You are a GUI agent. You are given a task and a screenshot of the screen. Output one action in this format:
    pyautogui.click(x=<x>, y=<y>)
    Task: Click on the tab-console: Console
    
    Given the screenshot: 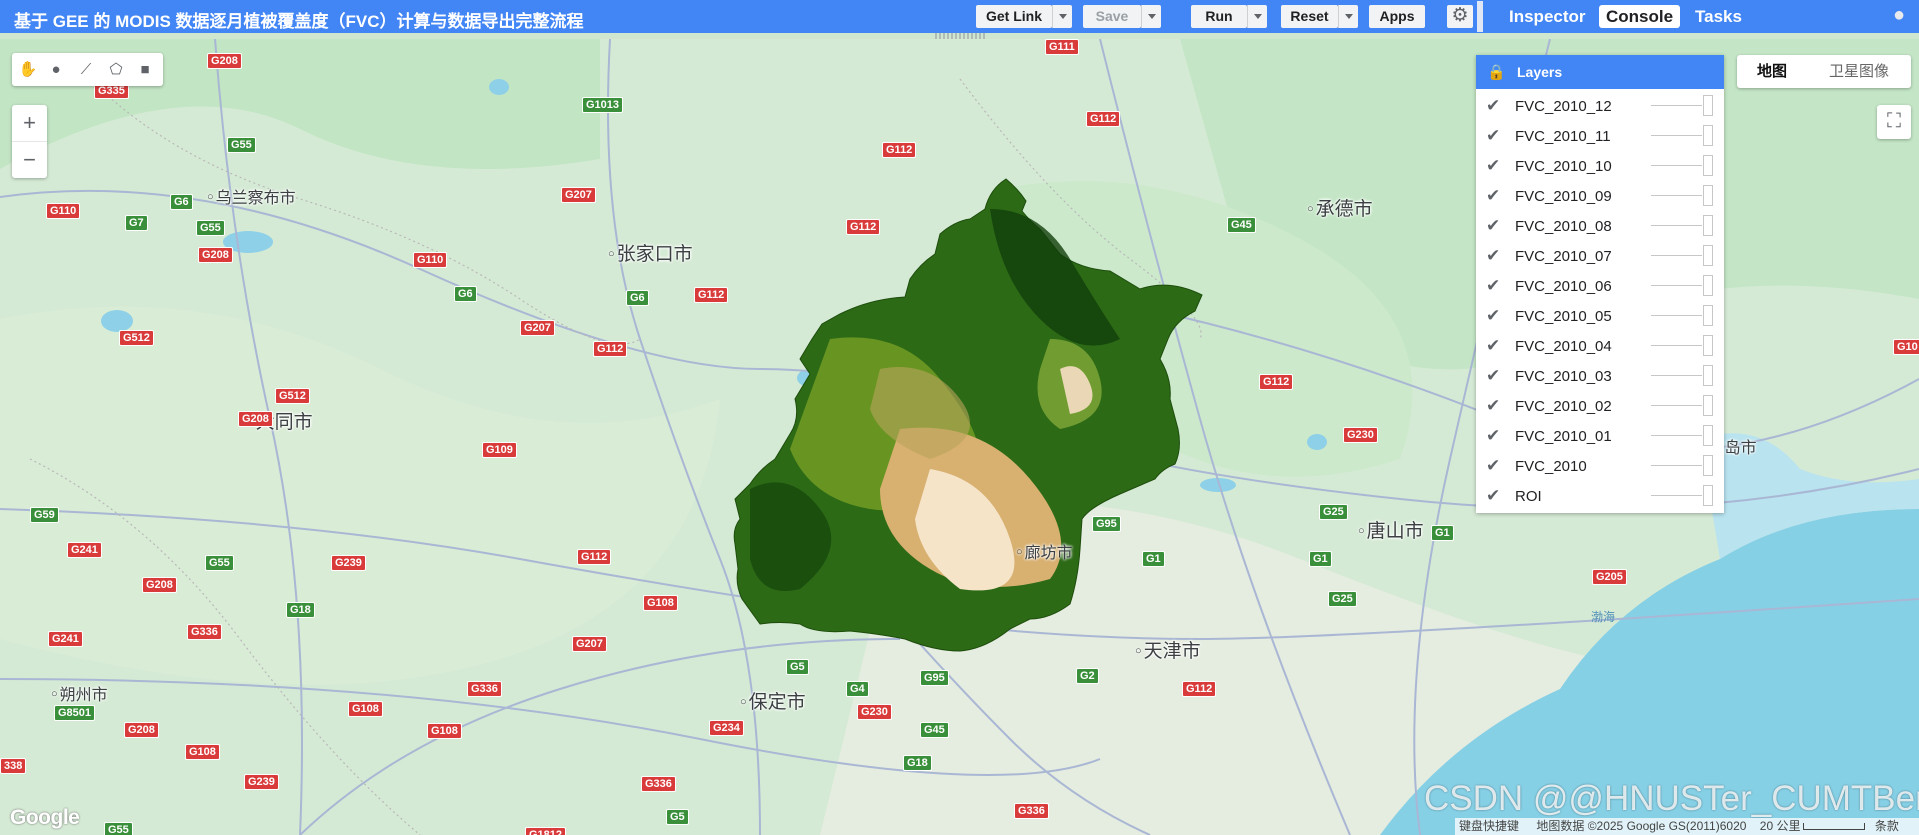 What is the action you would take?
    pyautogui.click(x=1640, y=16)
    